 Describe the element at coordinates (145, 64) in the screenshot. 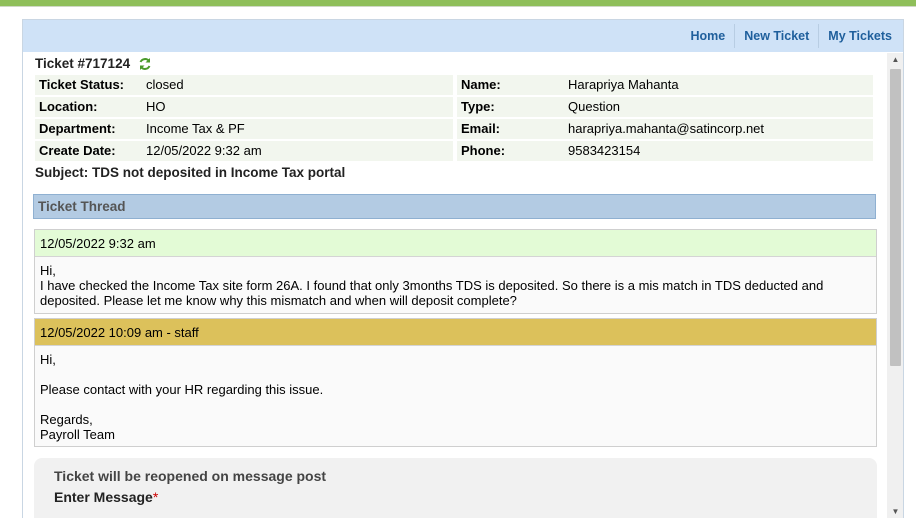

I see `refresh-icon` at that location.